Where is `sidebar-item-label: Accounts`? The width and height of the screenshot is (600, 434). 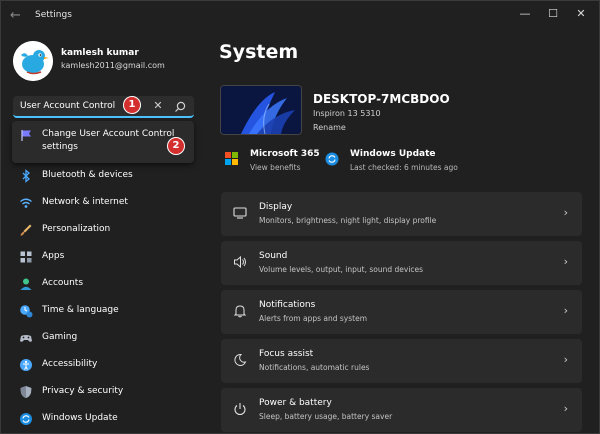
sidebar-item-label: Accounts is located at coordinates (63, 283).